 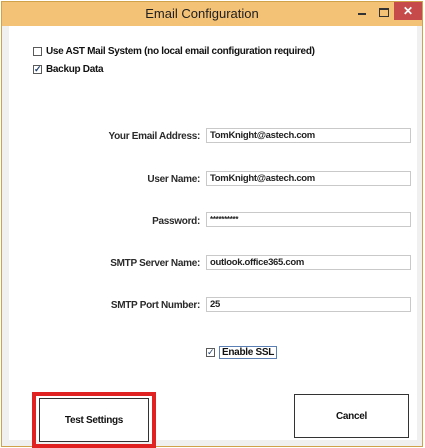 I want to click on password-field: **********, so click(x=308, y=219).